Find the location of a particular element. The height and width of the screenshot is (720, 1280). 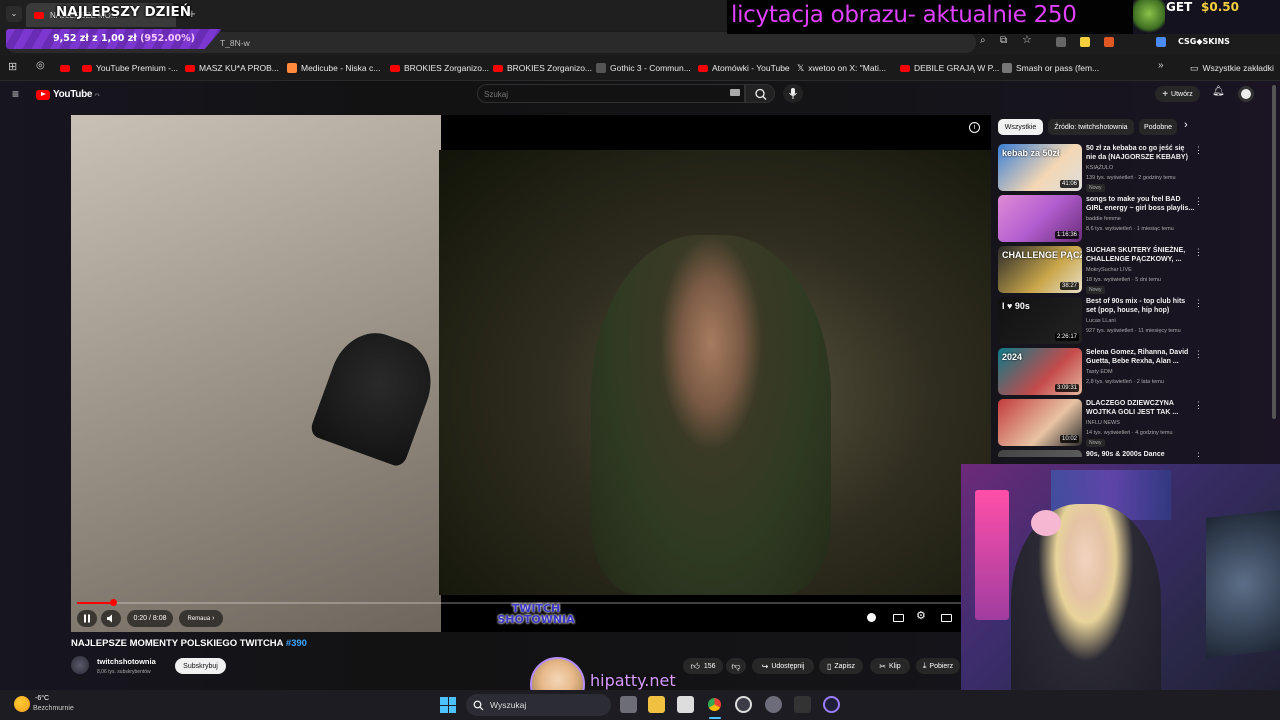

volume-button is located at coordinates (111, 618).